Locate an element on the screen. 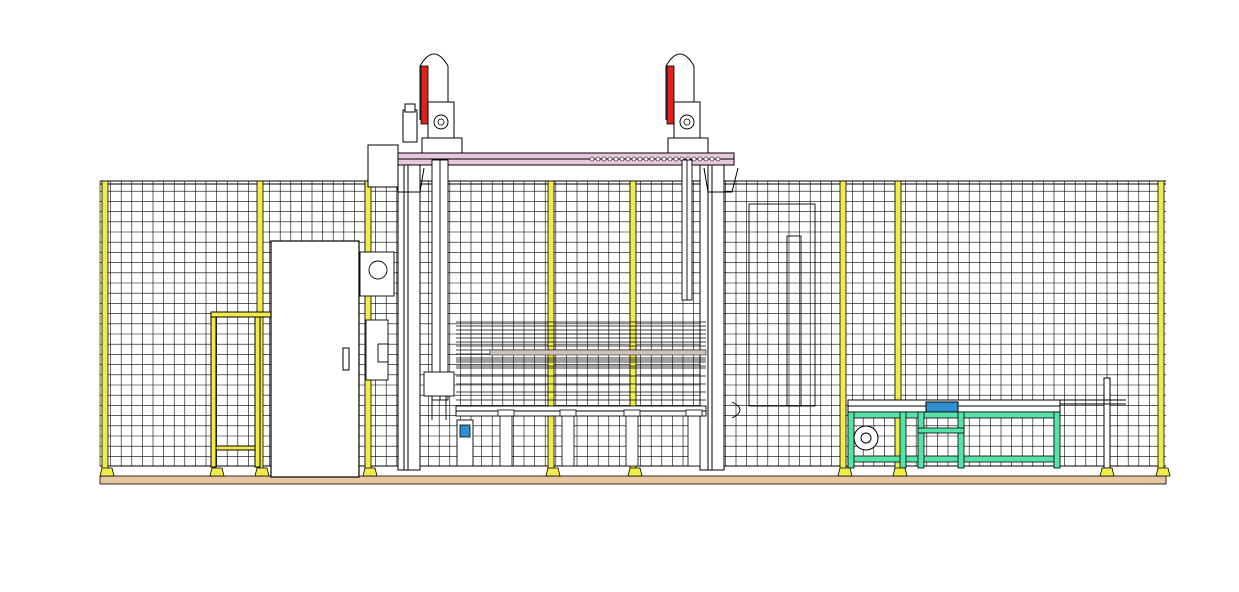 The width and height of the screenshot is (1239, 592). cabinet-frame is located at coordinates (782, 305).